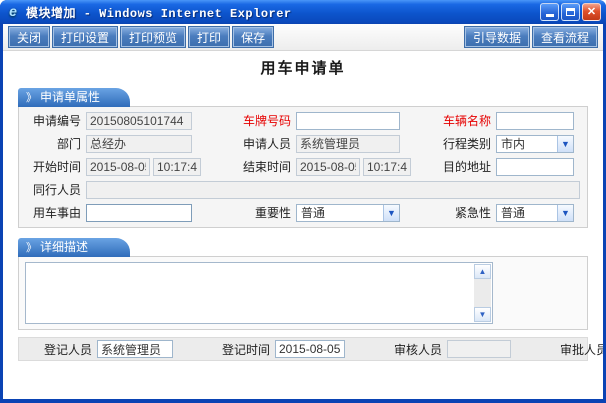  Describe the element at coordinates (348, 143) in the screenshot. I see `applicant-field` at that location.